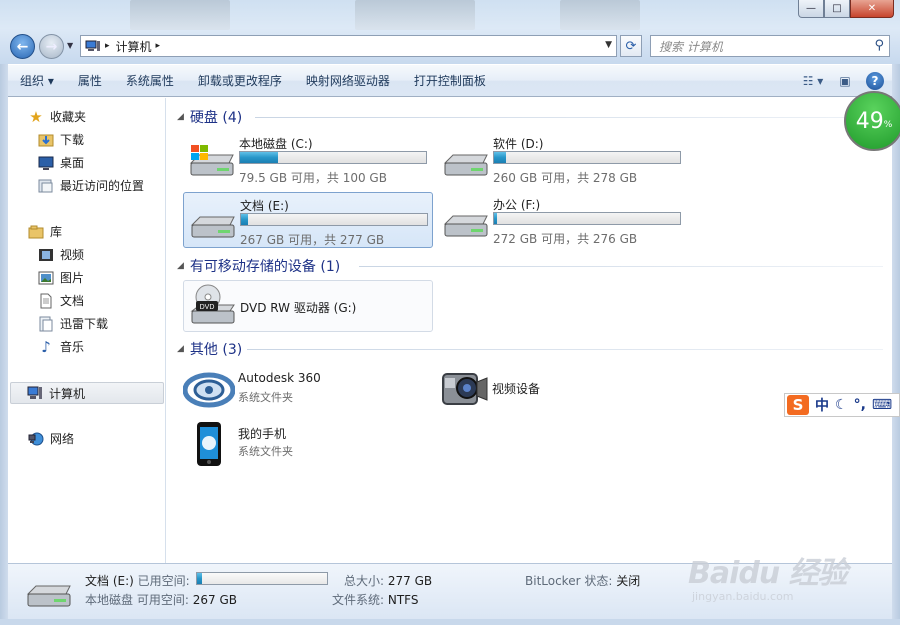  What do you see at coordinates (841, 405) in the screenshot?
I see `half-width-moon-icon: ☾` at bounding box center [841, 405].